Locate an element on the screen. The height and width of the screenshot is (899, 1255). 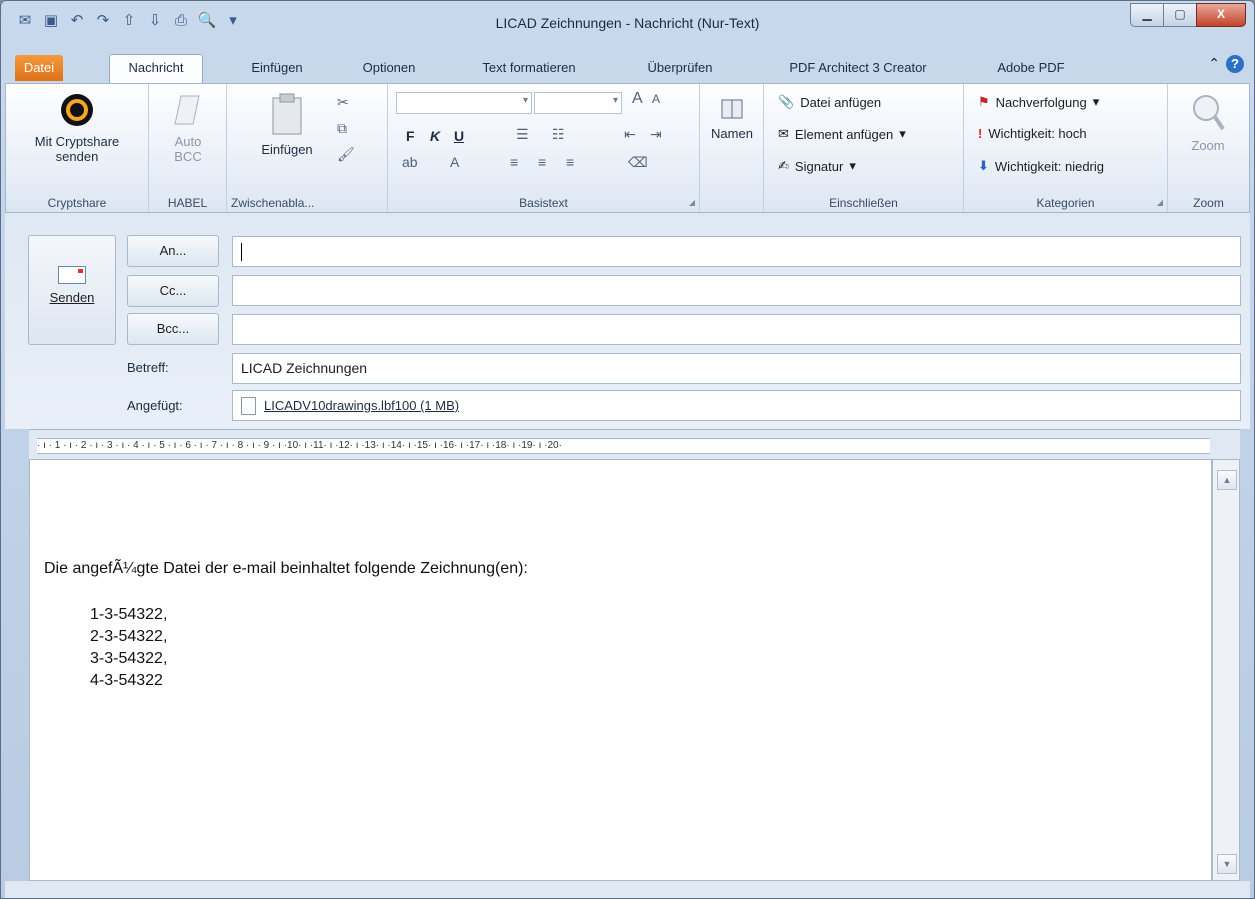
increase-indent-icon: ⇥ is located at coordinates (656, 134).